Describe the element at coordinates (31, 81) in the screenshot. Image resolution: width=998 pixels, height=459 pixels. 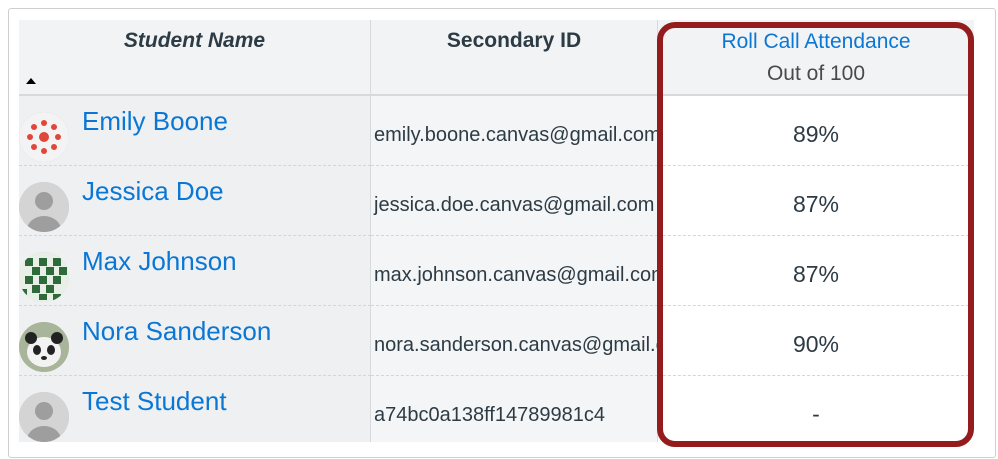
I see `sort-ascending-icon` at that location.